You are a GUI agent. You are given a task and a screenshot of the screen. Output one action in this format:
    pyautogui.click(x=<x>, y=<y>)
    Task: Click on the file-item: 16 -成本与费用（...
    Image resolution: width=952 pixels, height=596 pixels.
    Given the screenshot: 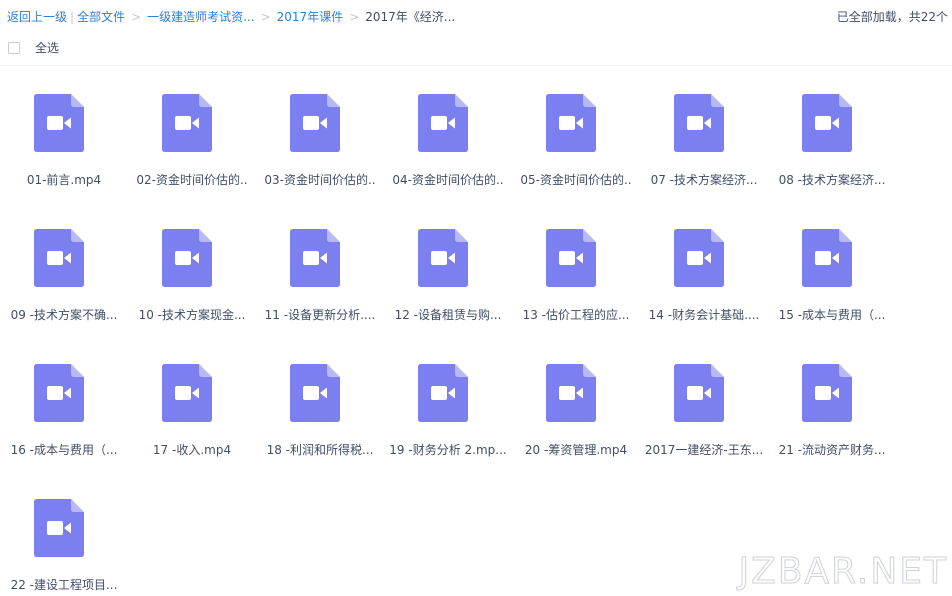 What is the action you would take?
    pyautogui.click(x=64, y=403)
    